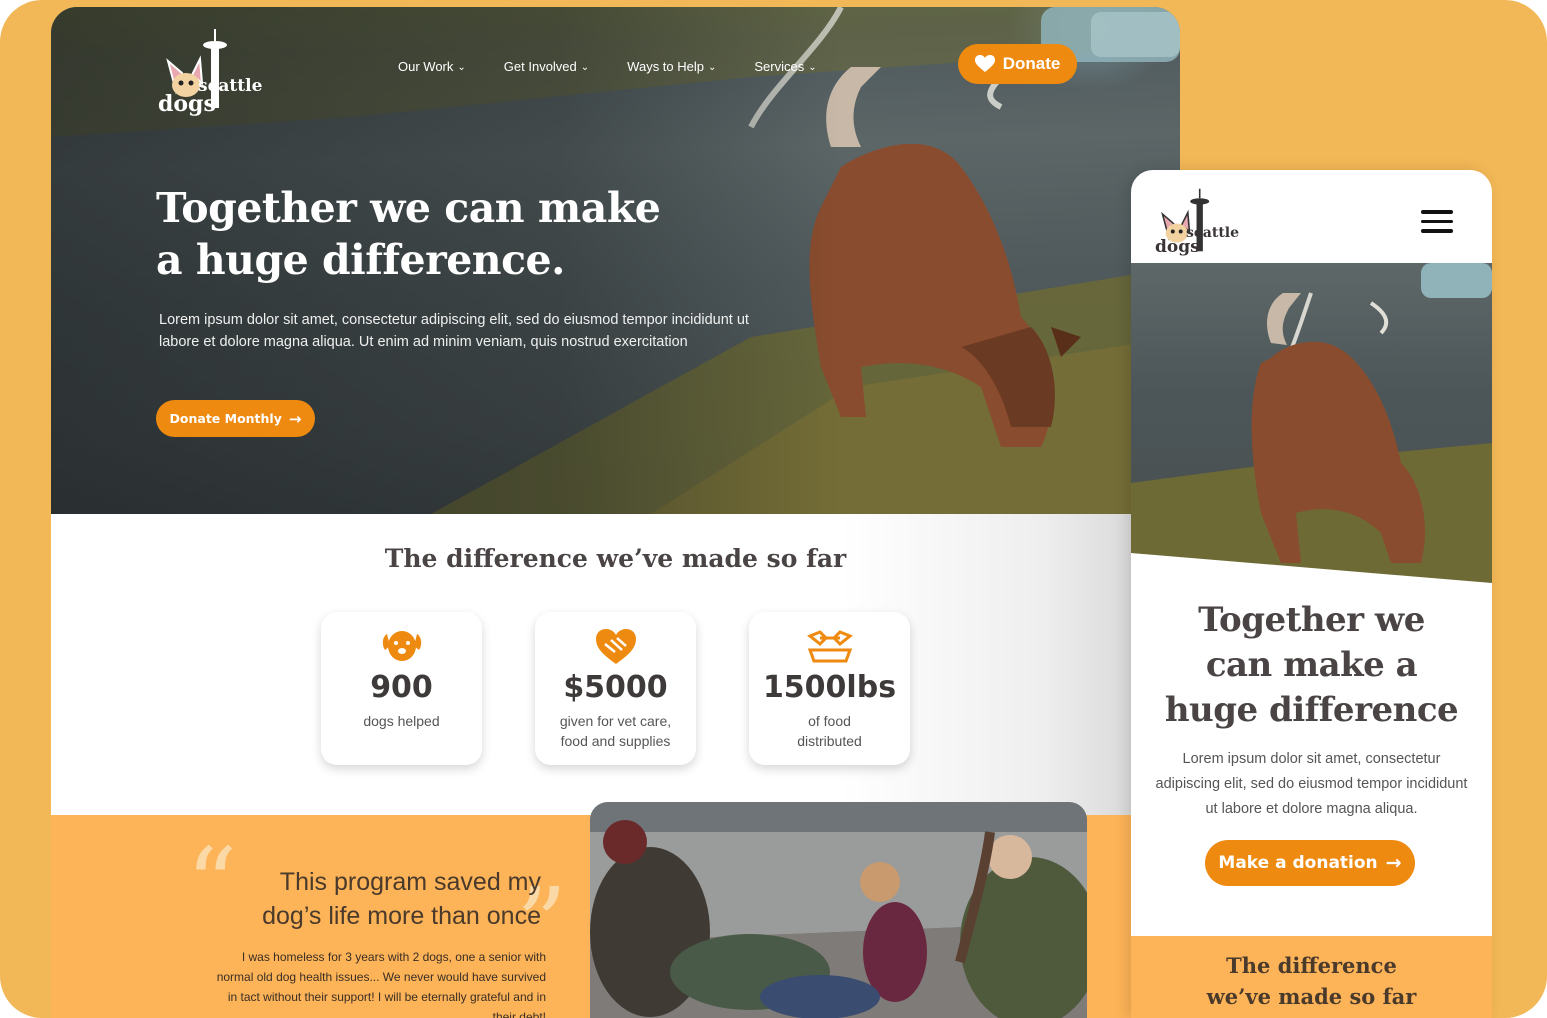 The height and width of the screenshot is (1018, 1547). I want to click on testimonial-quote-line2: dog’s life more than once, so click(401, 916).